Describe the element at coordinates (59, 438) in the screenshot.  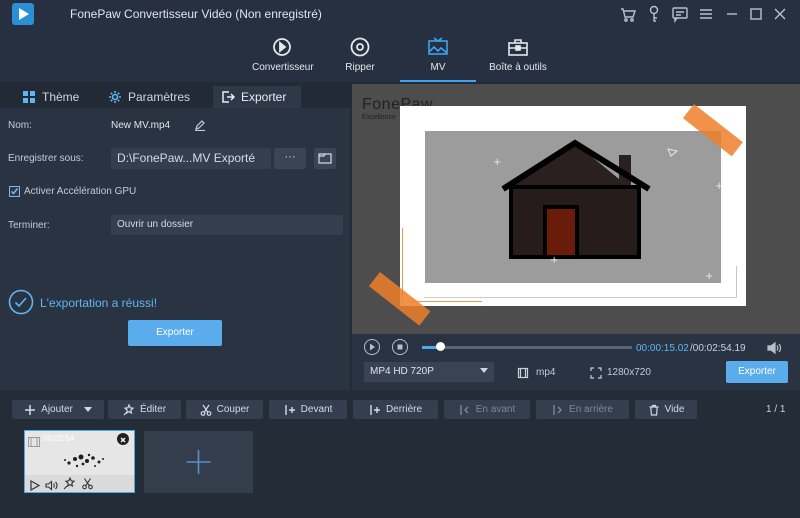
I see `clip-duration: 00:02:54` at that location.